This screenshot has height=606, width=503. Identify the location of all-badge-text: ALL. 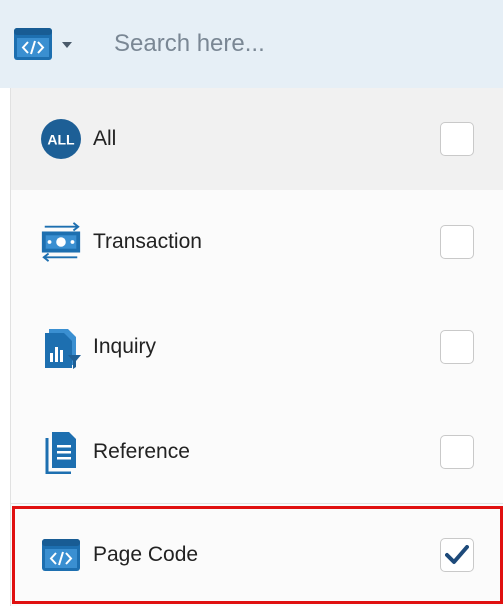
(61, 140).